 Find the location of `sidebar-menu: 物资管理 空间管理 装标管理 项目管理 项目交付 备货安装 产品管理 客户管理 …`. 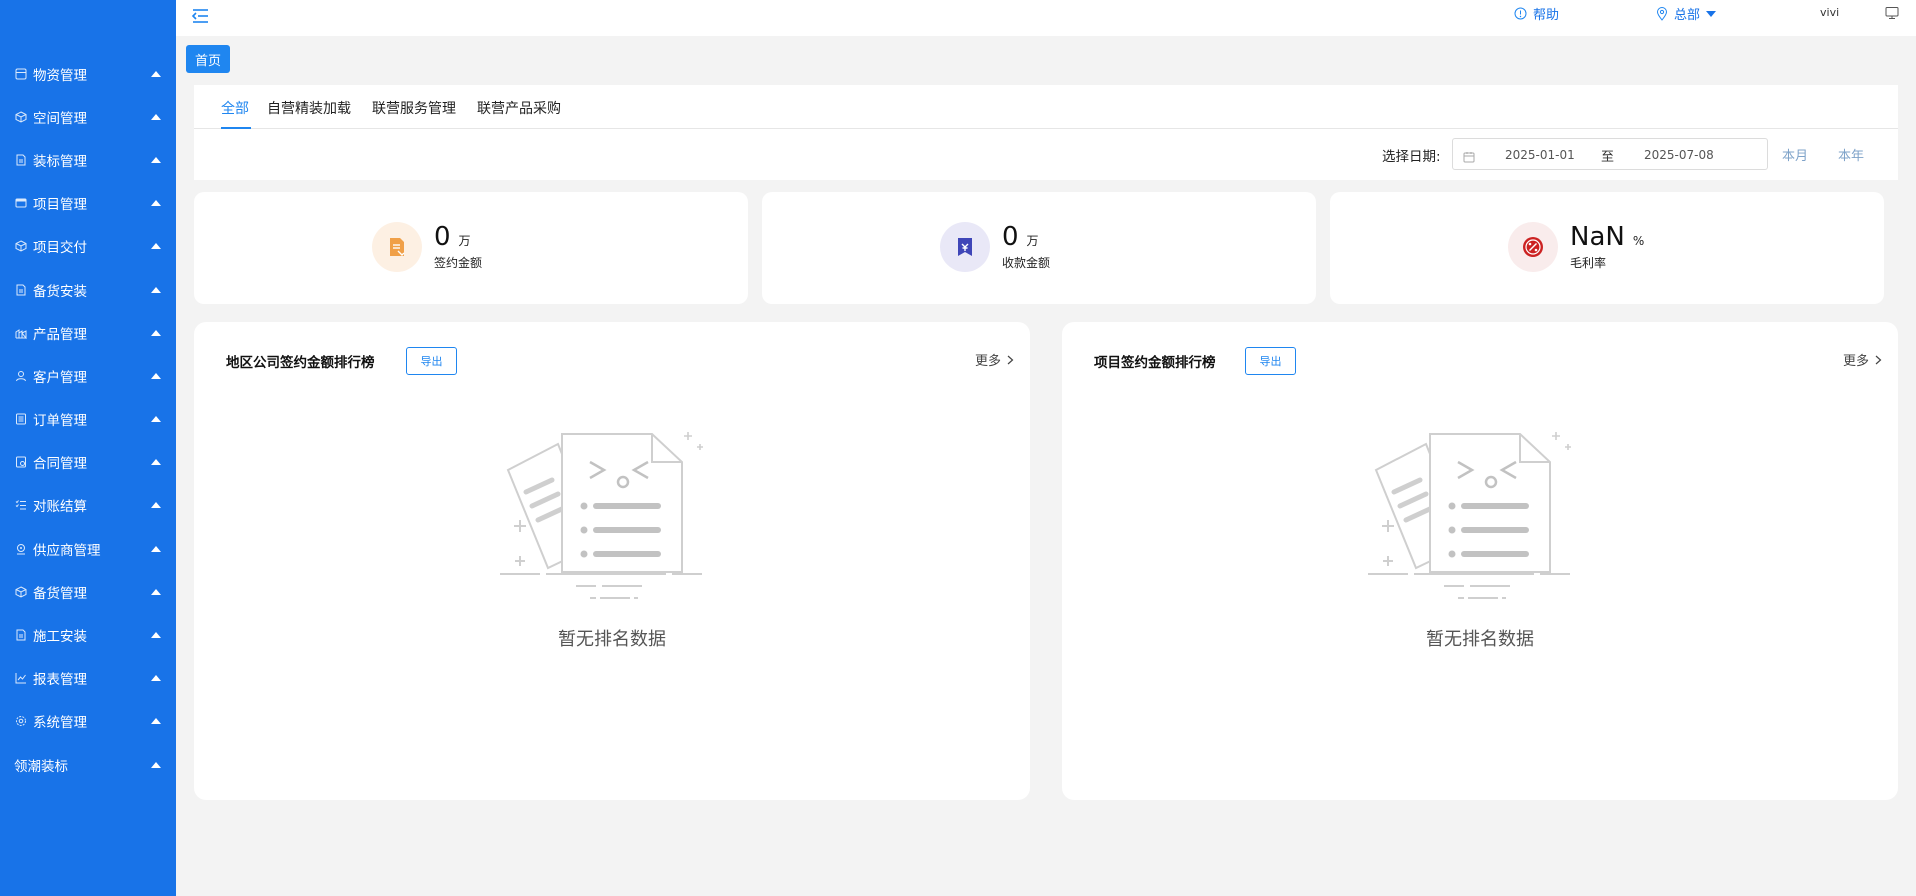

sidebar-menu: 物资管理 空间管理 装标管理 项目管理 项目交付 备货安装 产品管理 客户管理 … is located at coordinates (88, 419).